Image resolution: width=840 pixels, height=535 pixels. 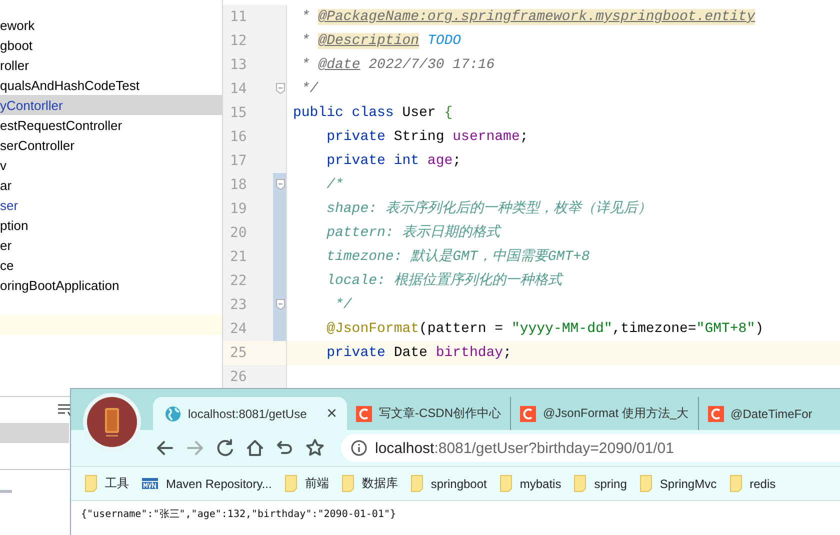 I want to click on bookmark: 数据库, so click(x=370, y=483).